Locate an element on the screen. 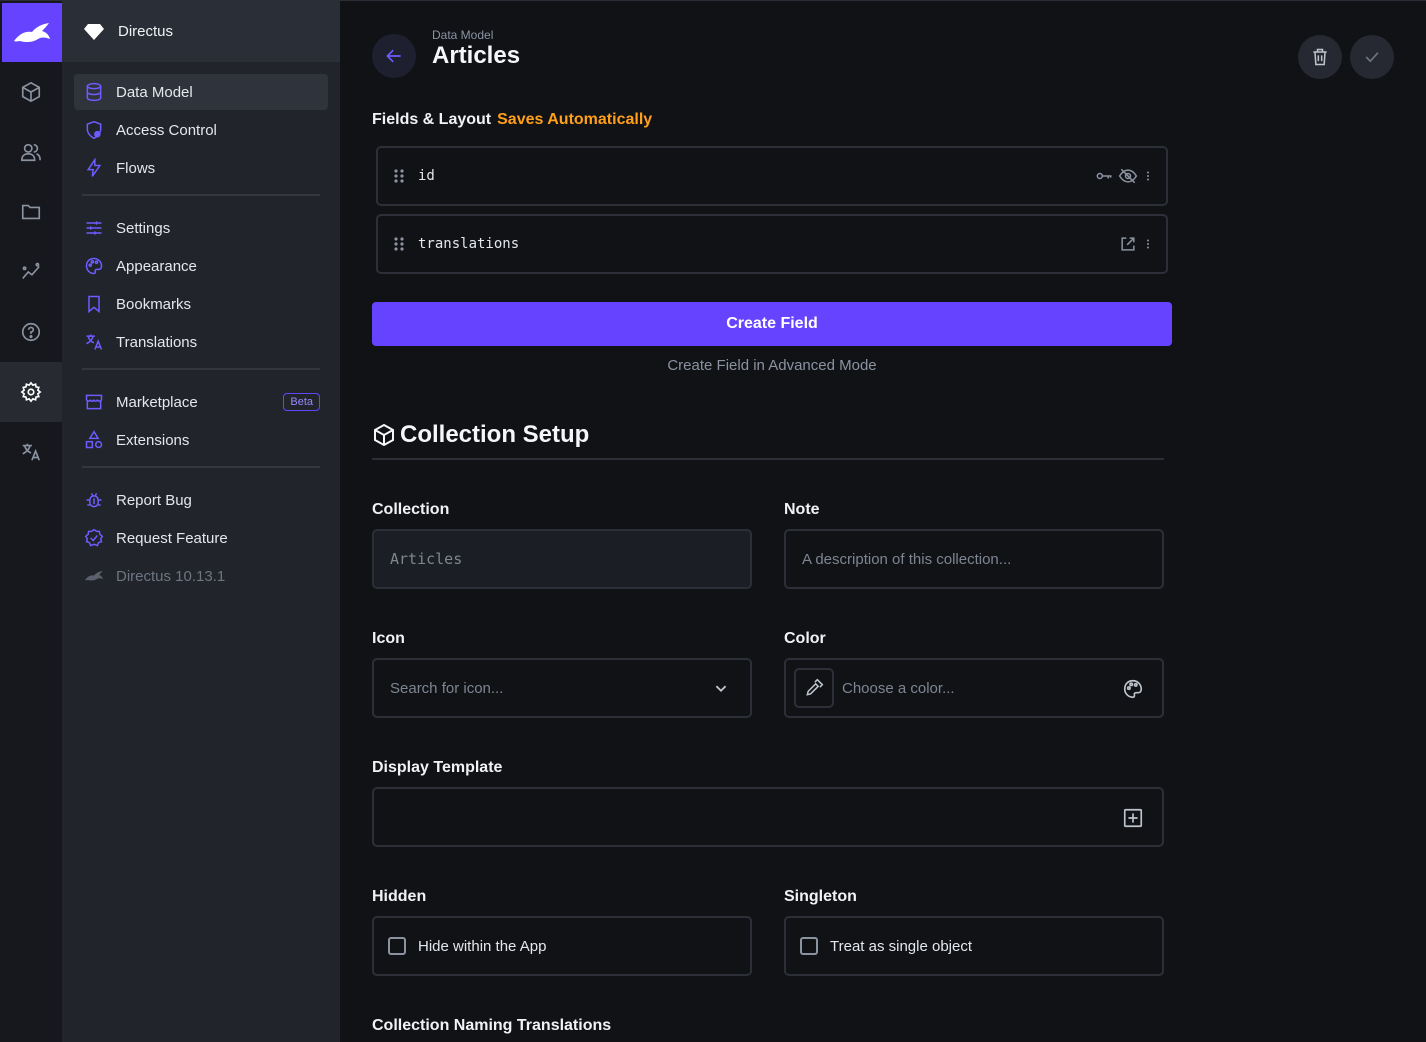  nav-item-label: Appearance is located at coordinates (156, 266).